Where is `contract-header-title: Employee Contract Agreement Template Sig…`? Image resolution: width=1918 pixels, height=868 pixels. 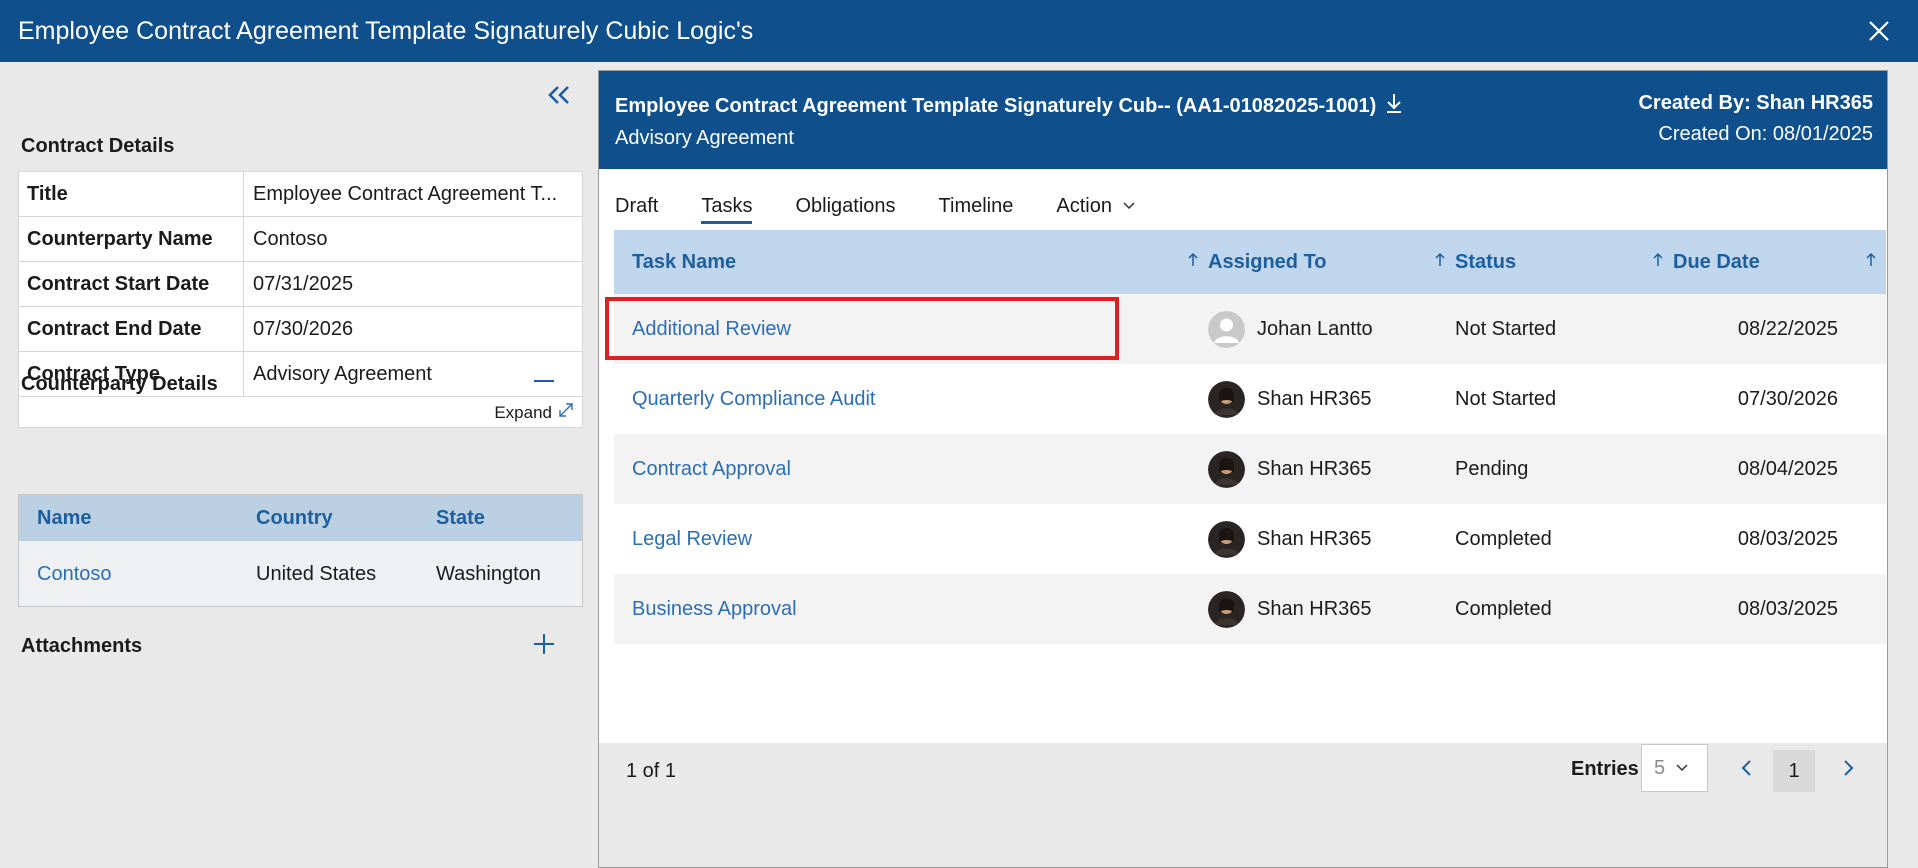 contract-header-title: Employee Contract Agreement Template Sig… is located at coordinates (996, 105).